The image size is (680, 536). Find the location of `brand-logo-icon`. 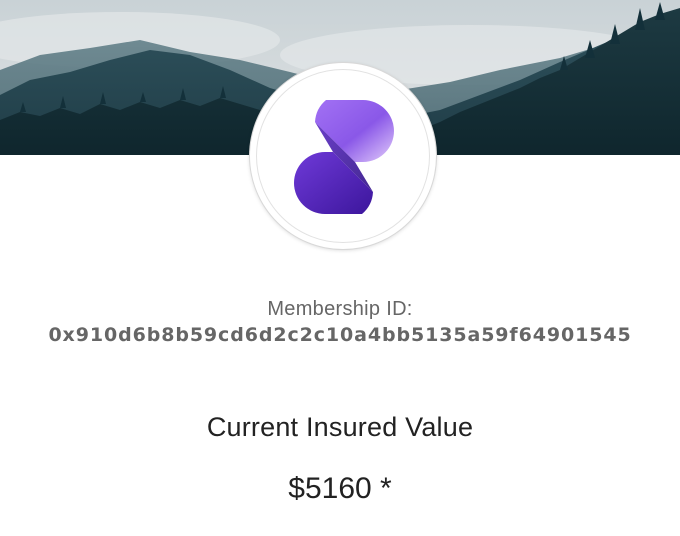

brand-logo-icon is located at coordinates (344, 157).